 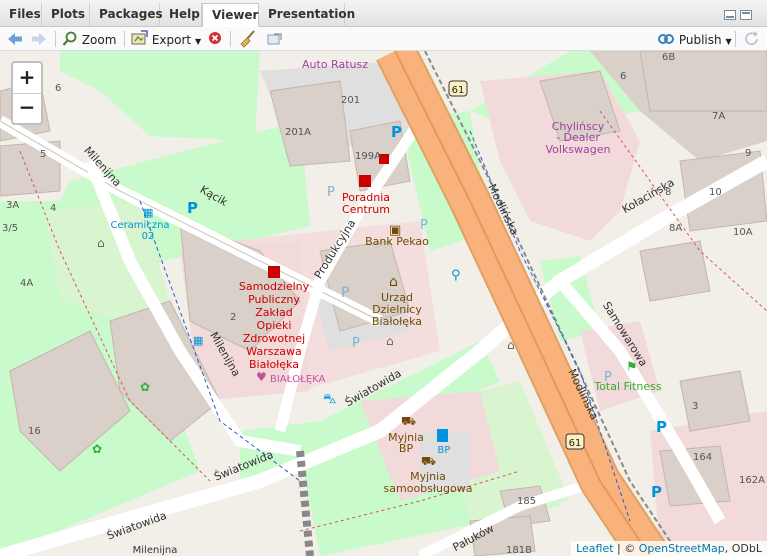 What do you see at coordinates (442, 435) in the screenshot?
I see `fuel-icon` at bounding box center [442, 435].